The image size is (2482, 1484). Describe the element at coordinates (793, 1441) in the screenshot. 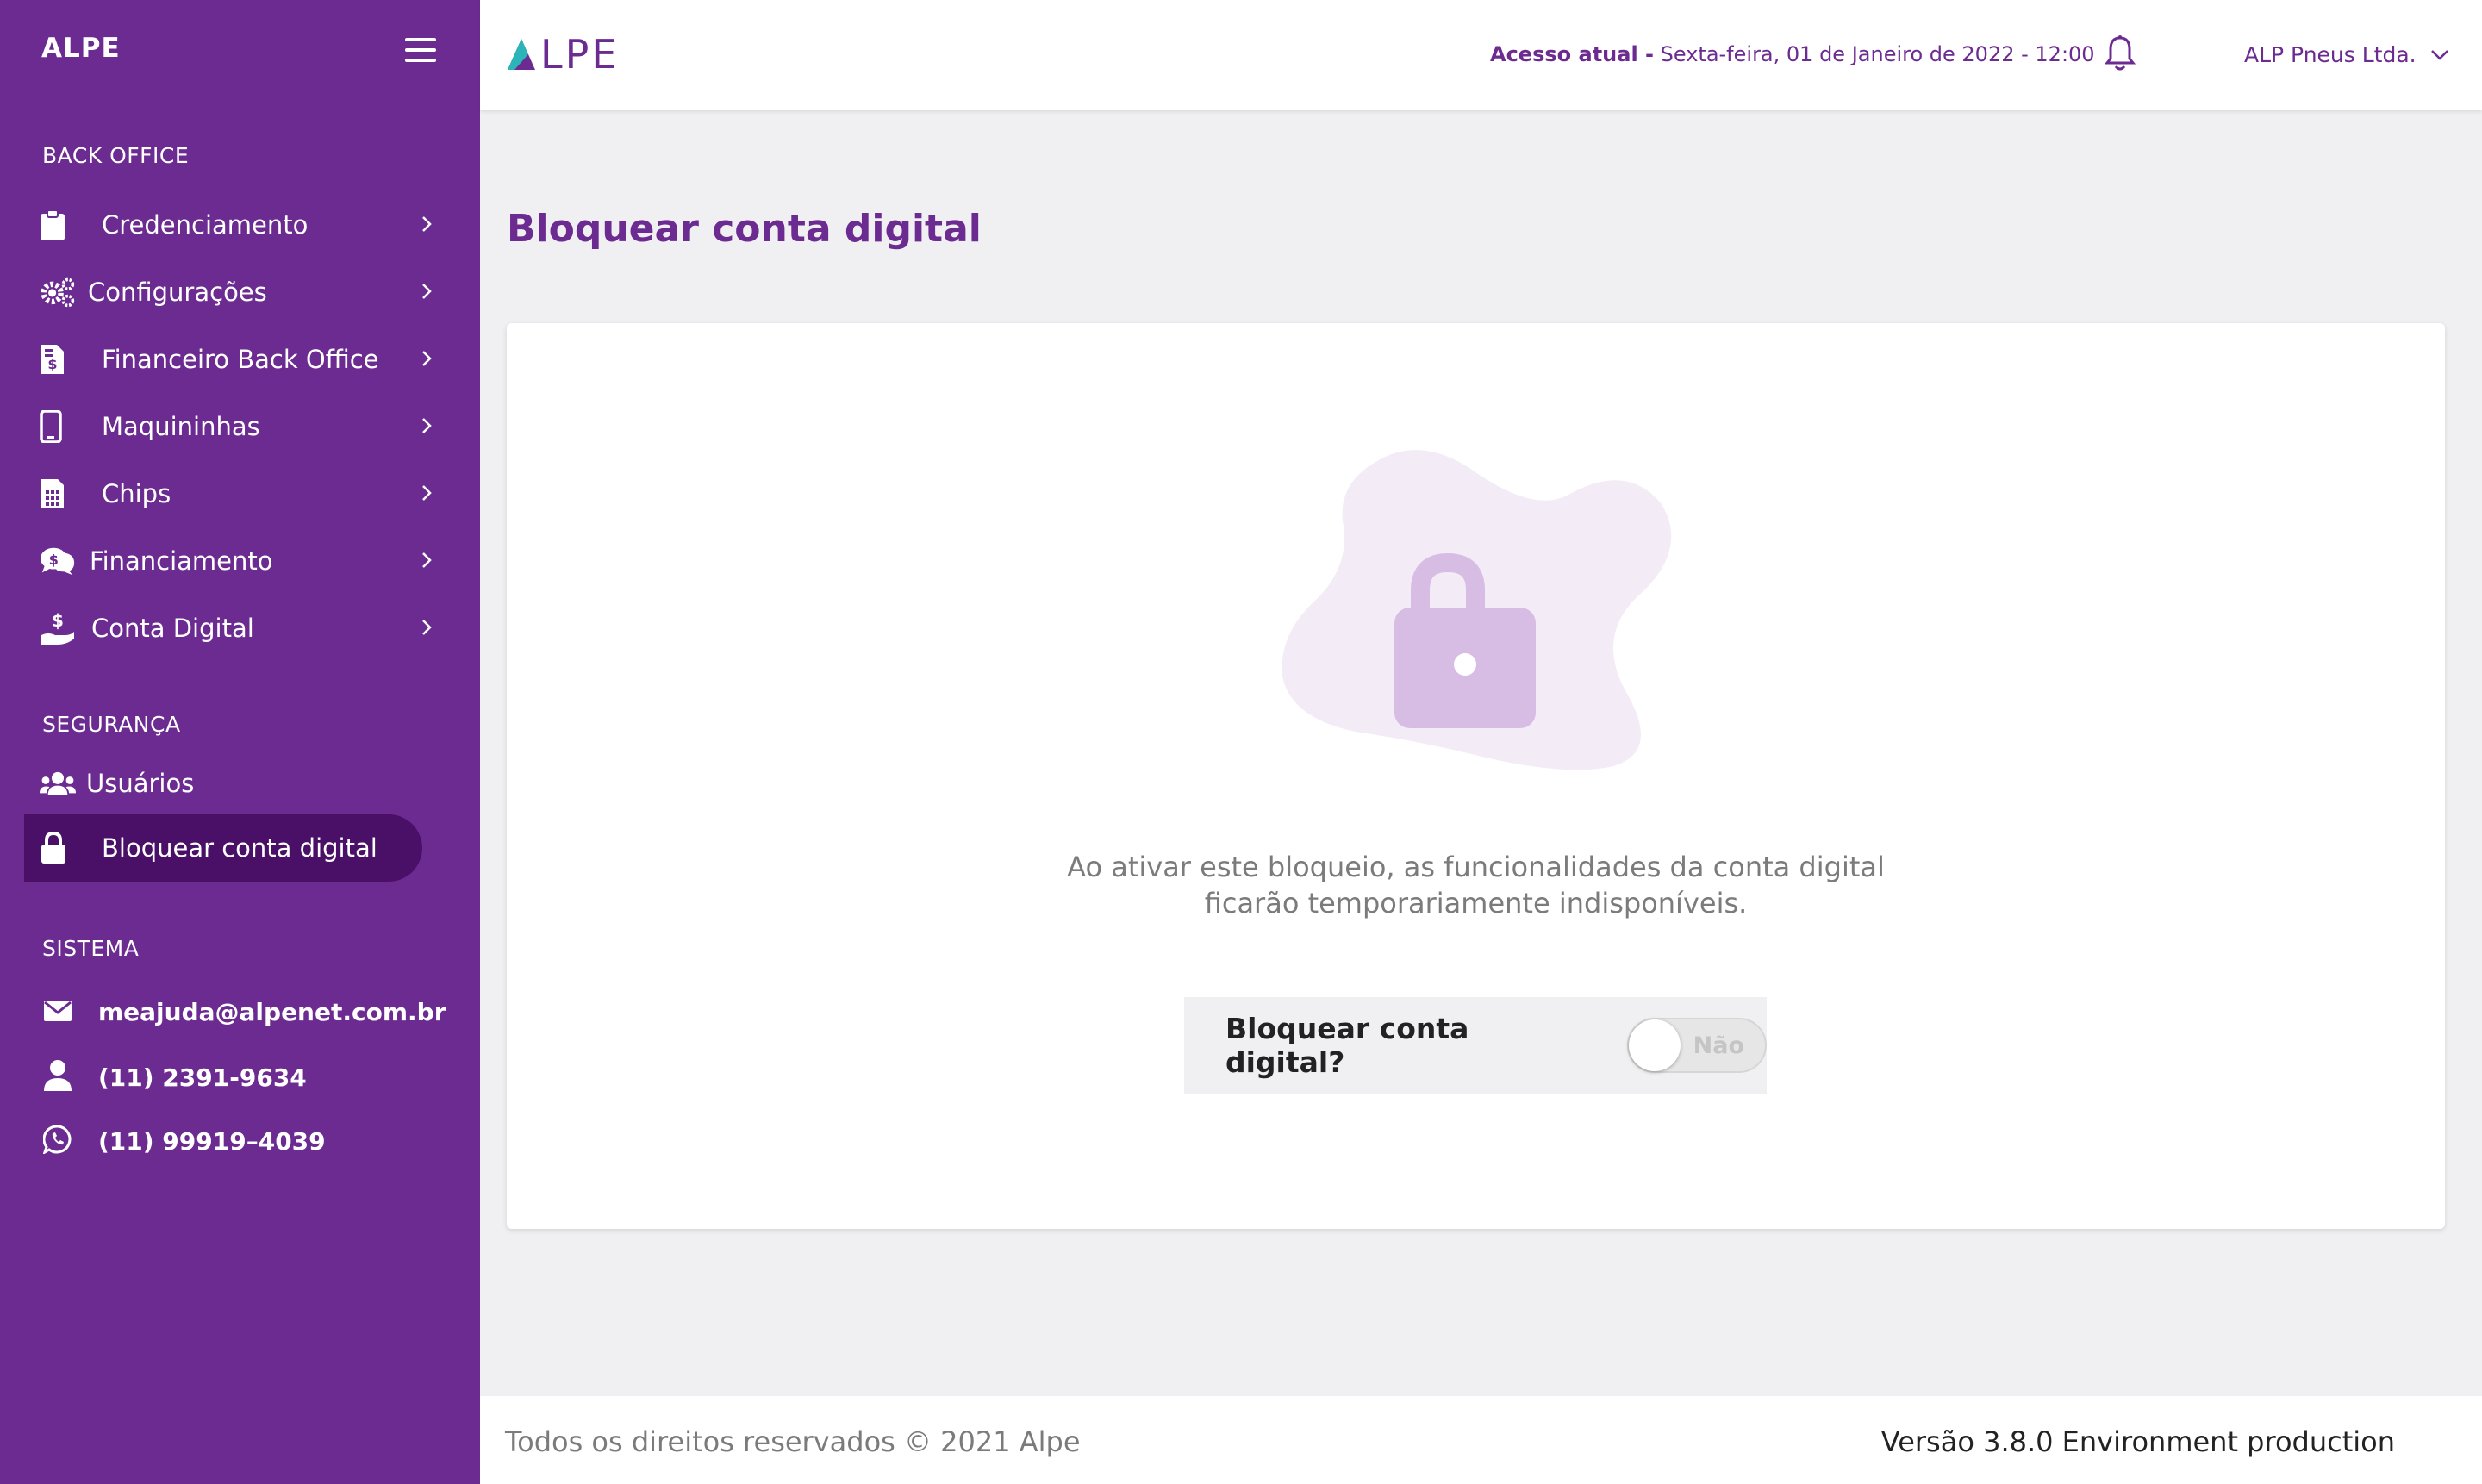

I see `copyright-text: Todos os direitos reservados © 2021 Alpe` at that location.